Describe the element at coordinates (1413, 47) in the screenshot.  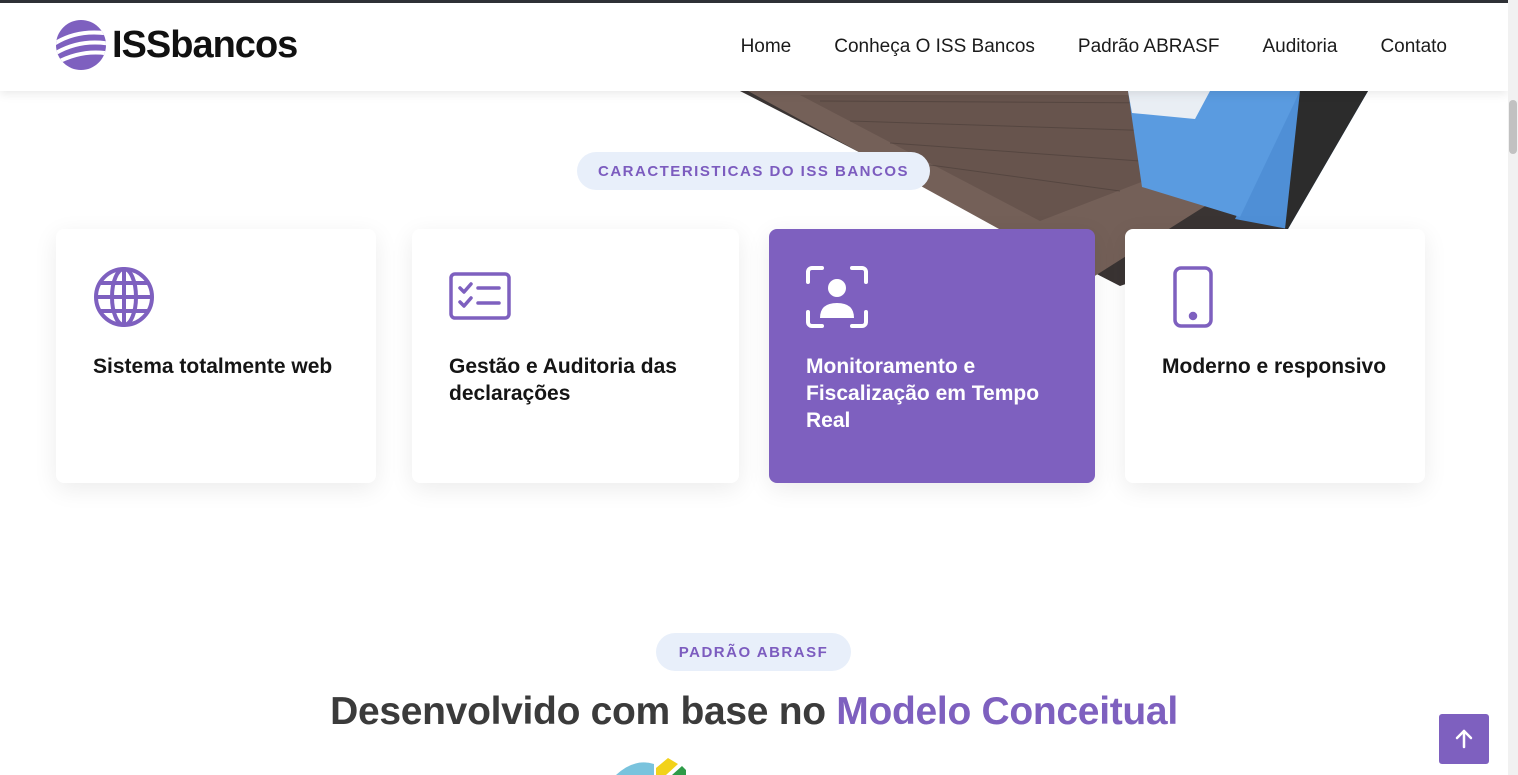
I see `nav-contato: Contato` at that location.